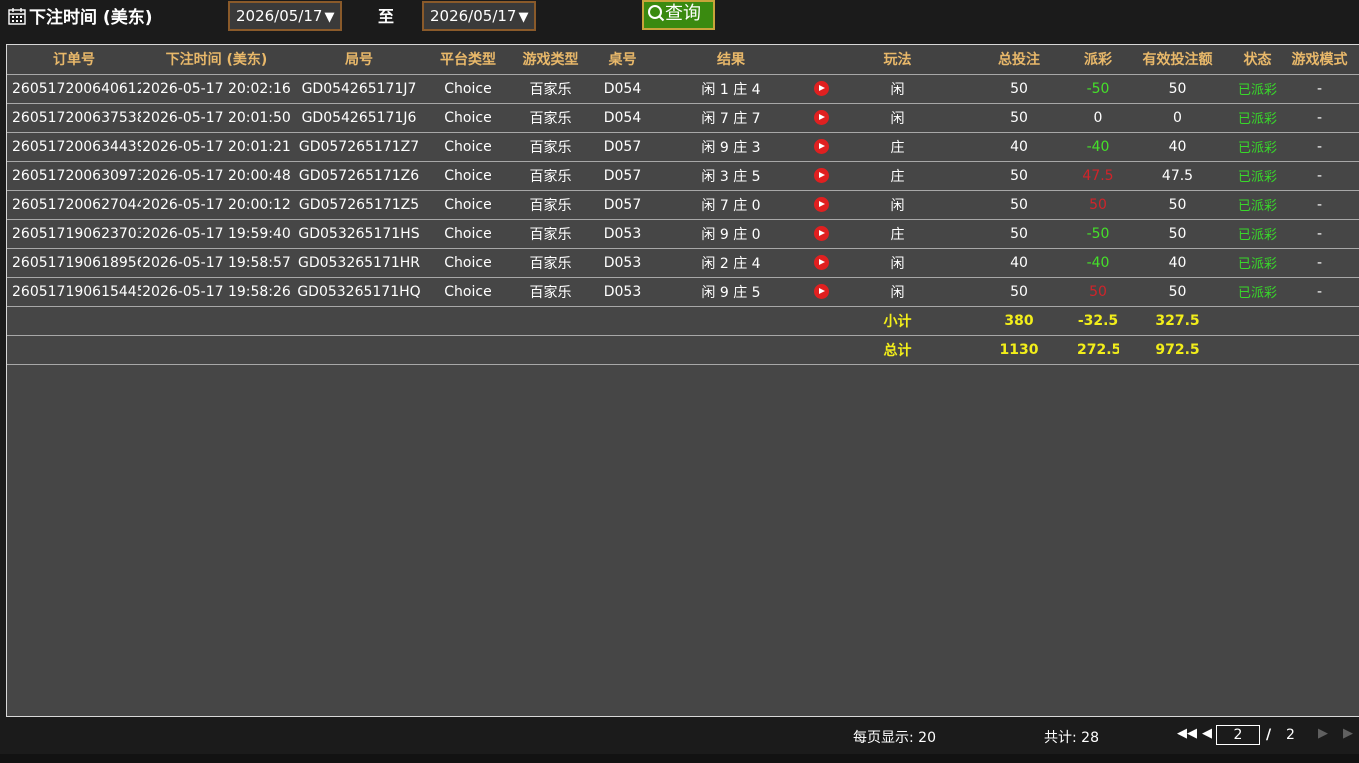 The image size is (1359, 763). What do you see at coordinates (1207, 733) in the screenshot?
I see `prev-page-icon: ◀` at bounding box center [1207, 733].